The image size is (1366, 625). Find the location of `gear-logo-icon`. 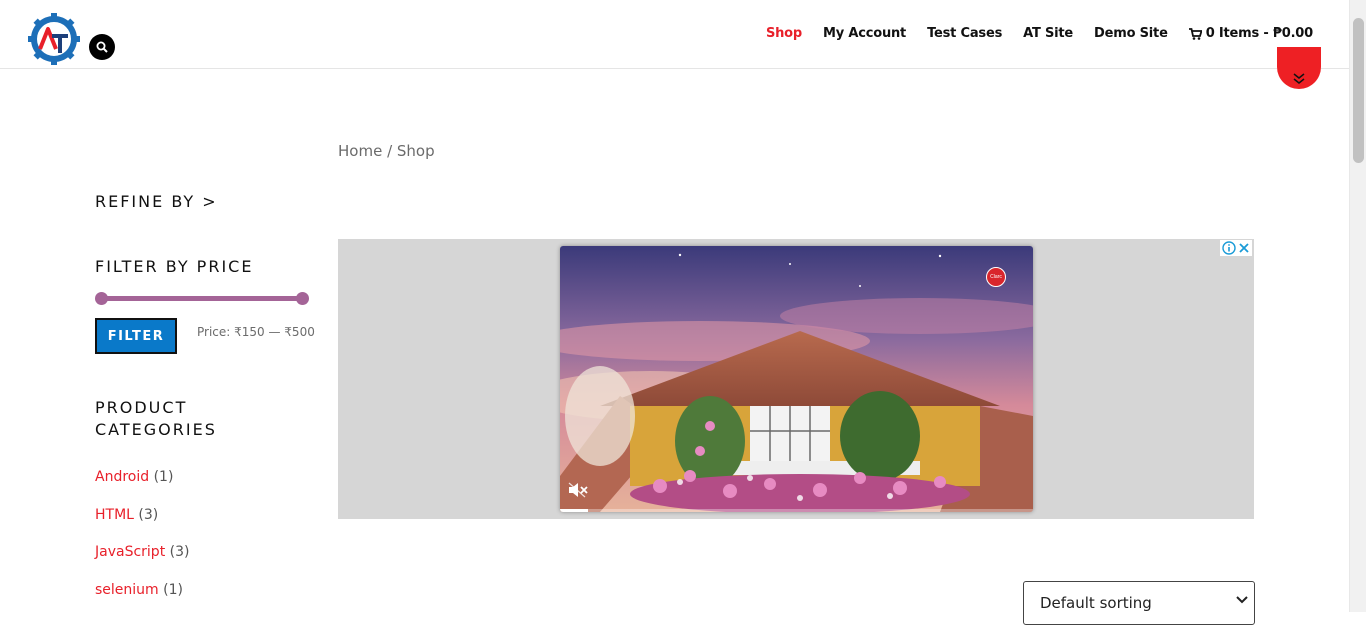

gear-logo-icon is located at coordinates (54, 39).